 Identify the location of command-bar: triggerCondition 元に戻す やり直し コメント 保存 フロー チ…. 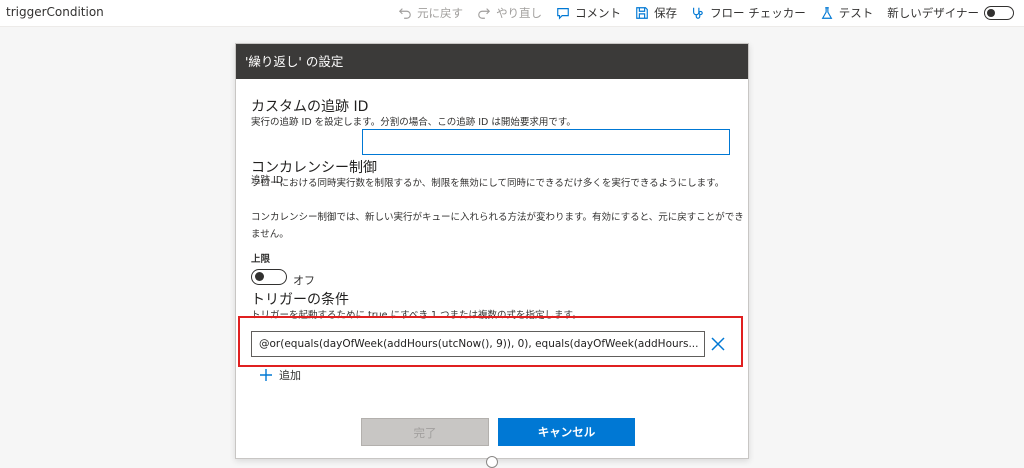
(512, 13).